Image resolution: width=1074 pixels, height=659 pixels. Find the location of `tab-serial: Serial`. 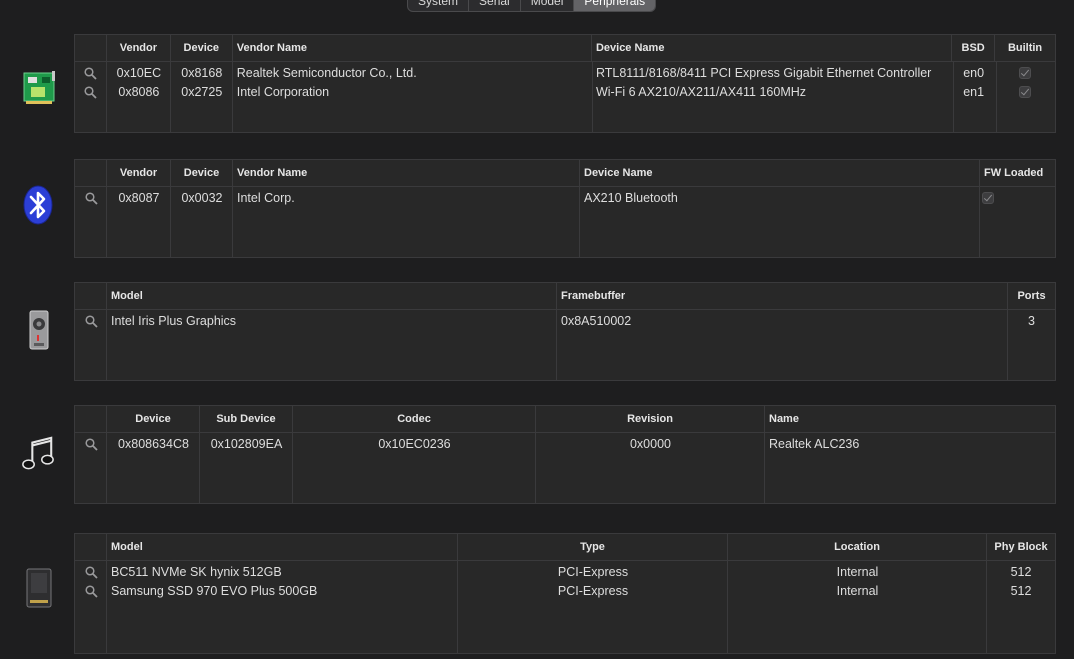

tab-serial: Serial is located at coordinates (495, 5).